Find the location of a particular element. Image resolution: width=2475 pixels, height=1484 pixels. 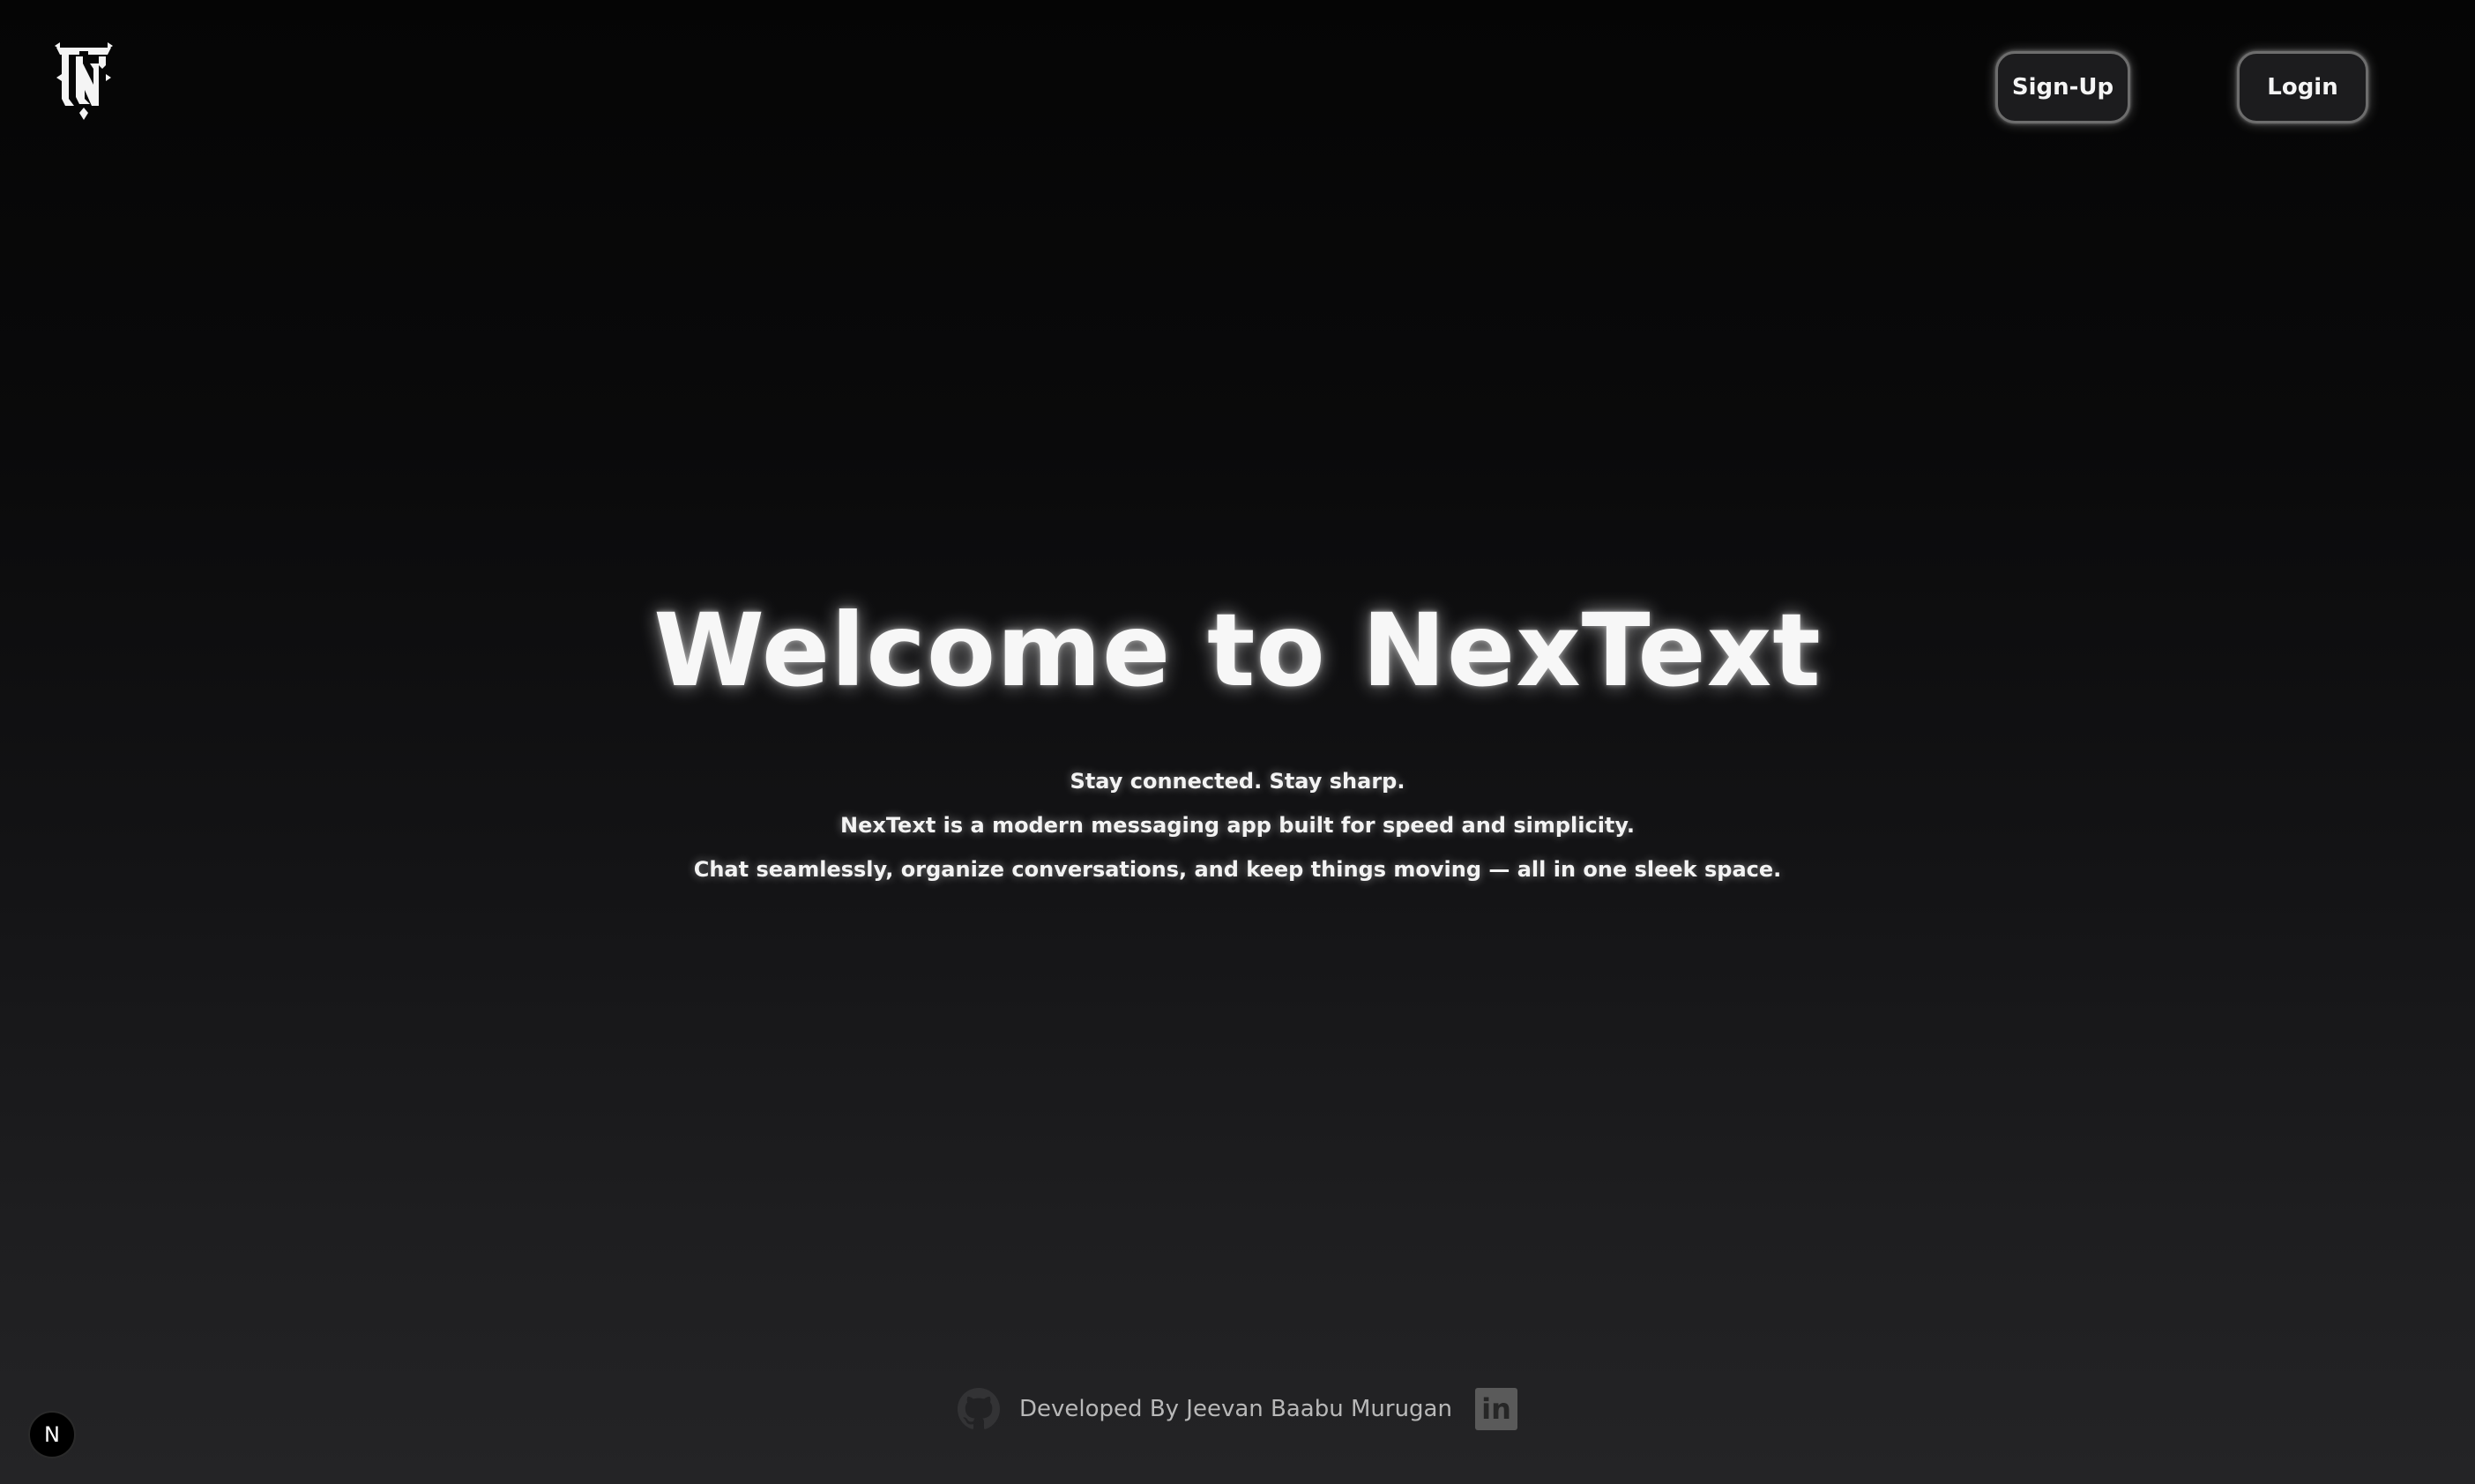

linkedin-icon: in is located at coordinates (1495, 1409).